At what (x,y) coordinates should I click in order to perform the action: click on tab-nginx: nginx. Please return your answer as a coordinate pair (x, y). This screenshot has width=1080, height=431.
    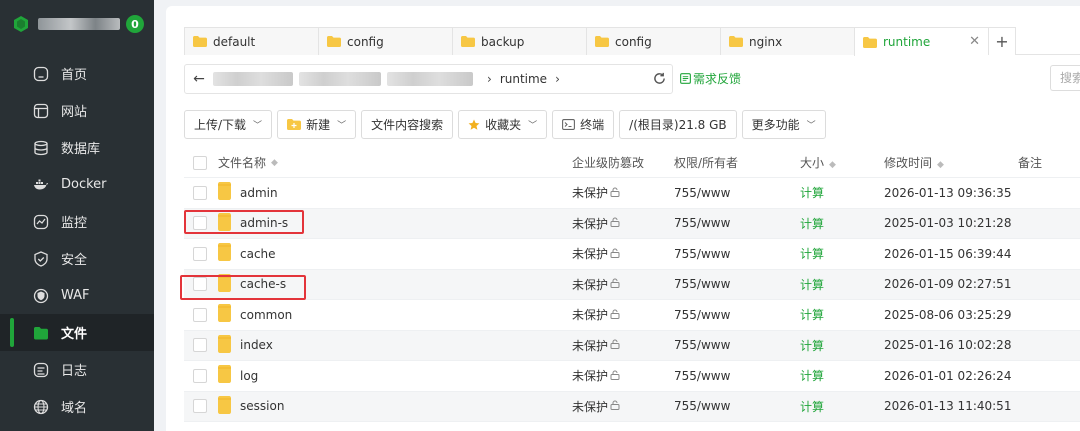
    Looking at the image, I should click on (787, 41).